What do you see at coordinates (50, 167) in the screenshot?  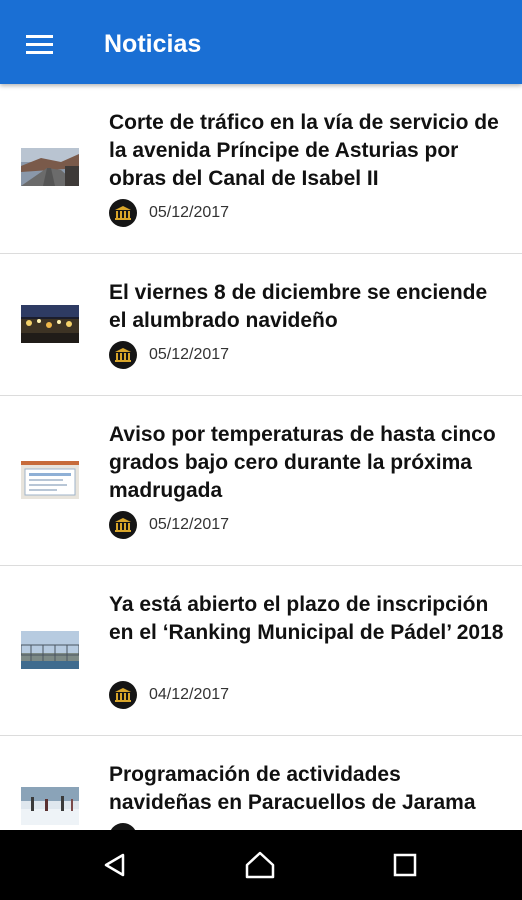 I see `news-thumbnail-road` at bounding box center [50, 167].